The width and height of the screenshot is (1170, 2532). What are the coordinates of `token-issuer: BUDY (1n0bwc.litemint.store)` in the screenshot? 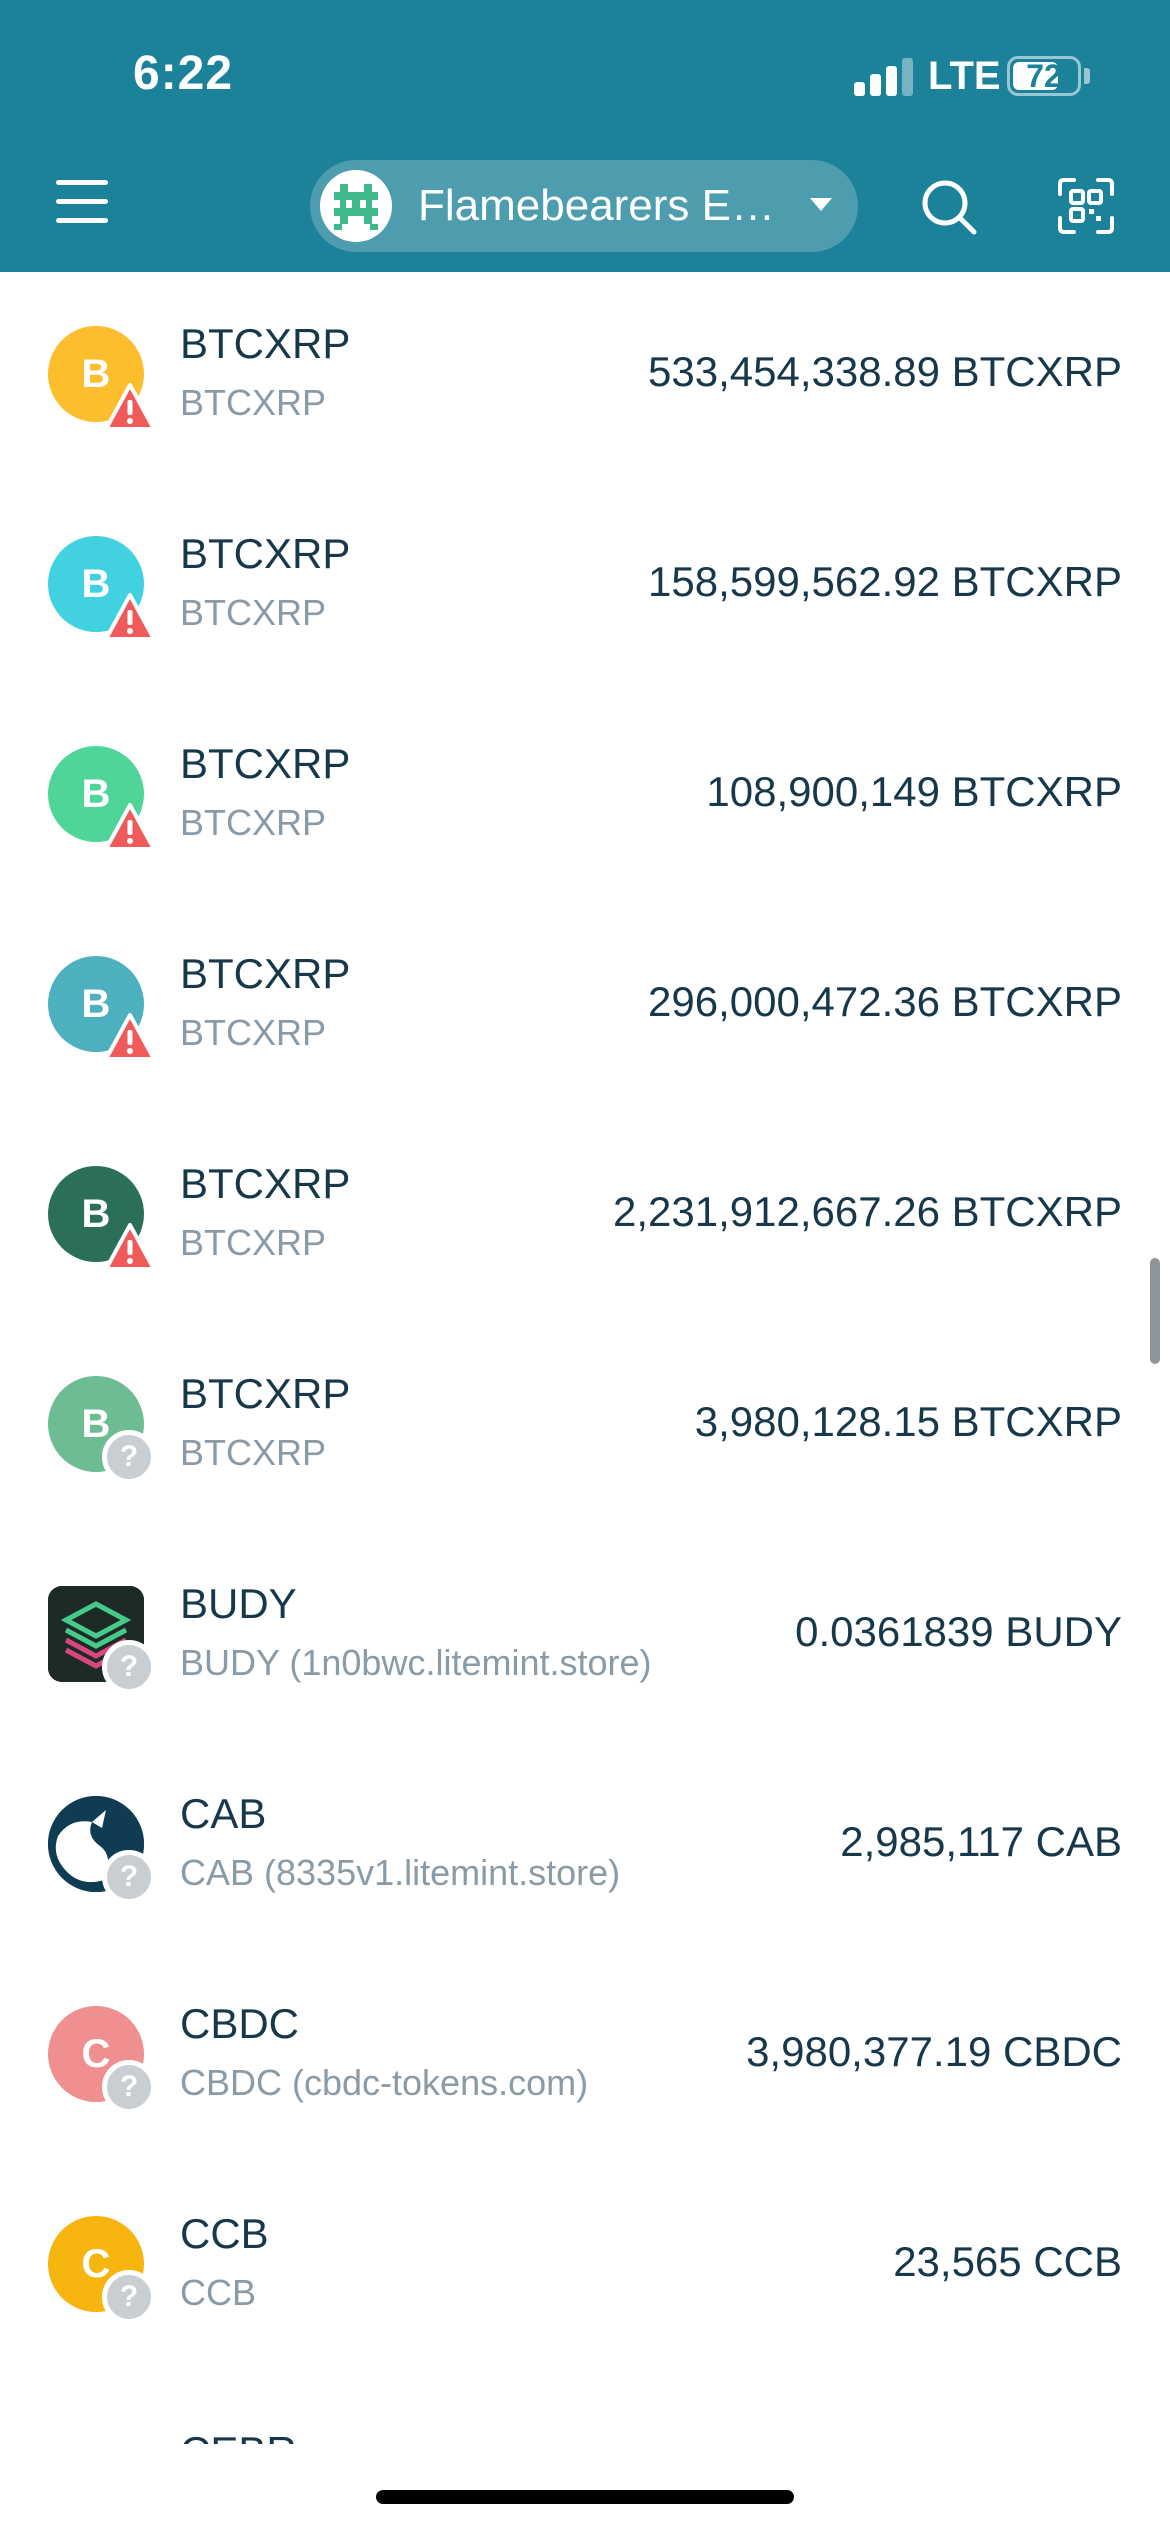 It's located at (416, 1662).